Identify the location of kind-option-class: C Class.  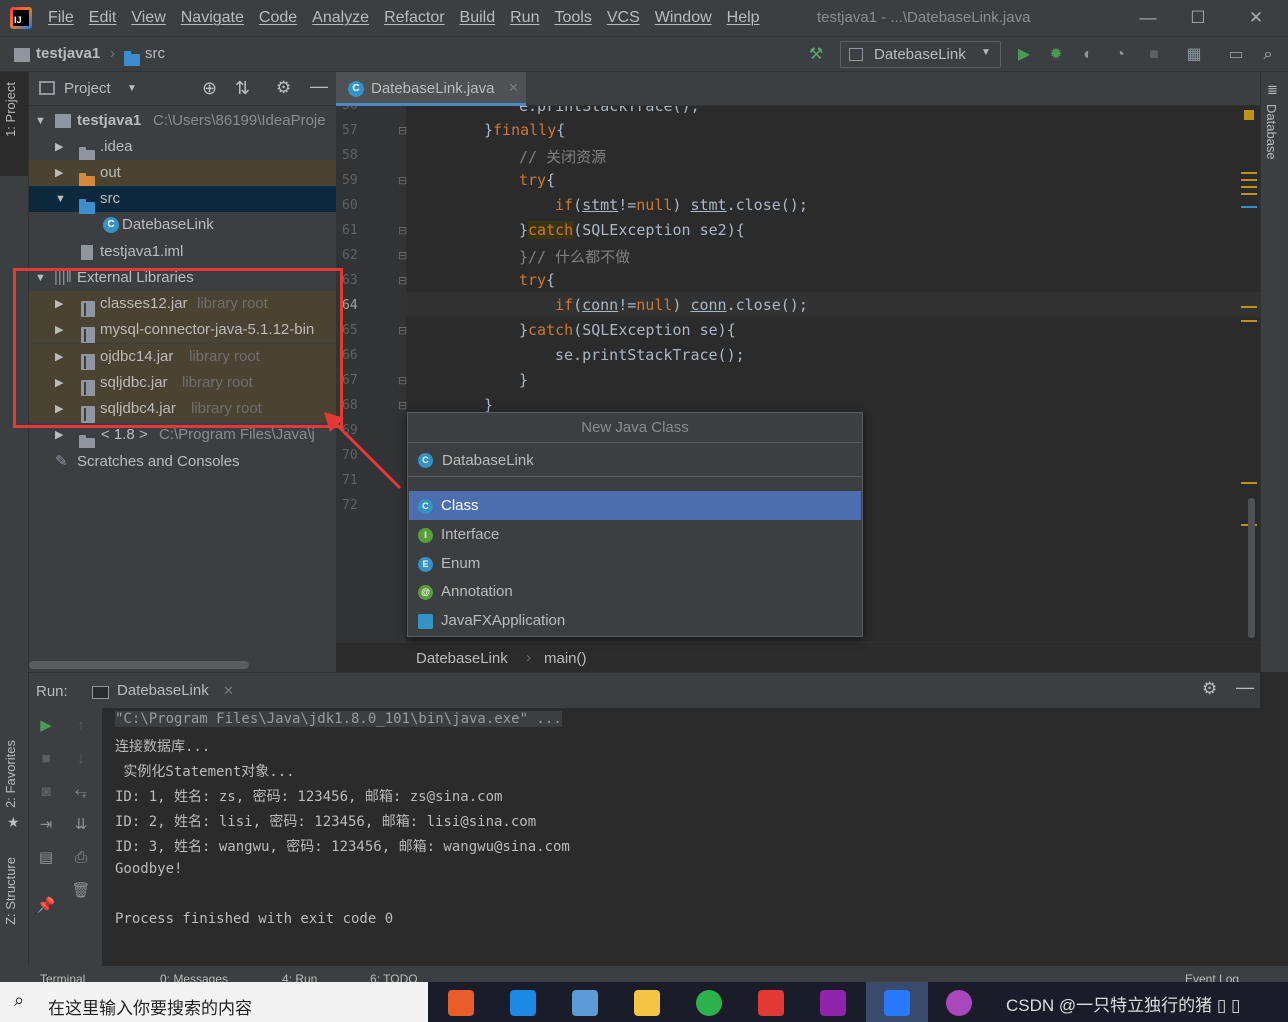
(635, 505).